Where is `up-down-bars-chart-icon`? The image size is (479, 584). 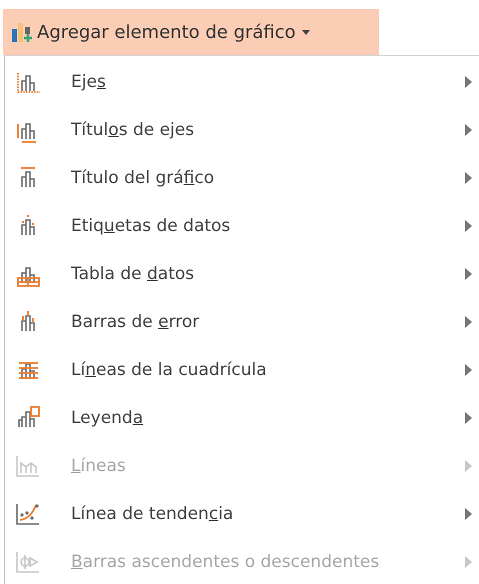 up-down-bars-chart-icon is located at coordinates (28, 562).